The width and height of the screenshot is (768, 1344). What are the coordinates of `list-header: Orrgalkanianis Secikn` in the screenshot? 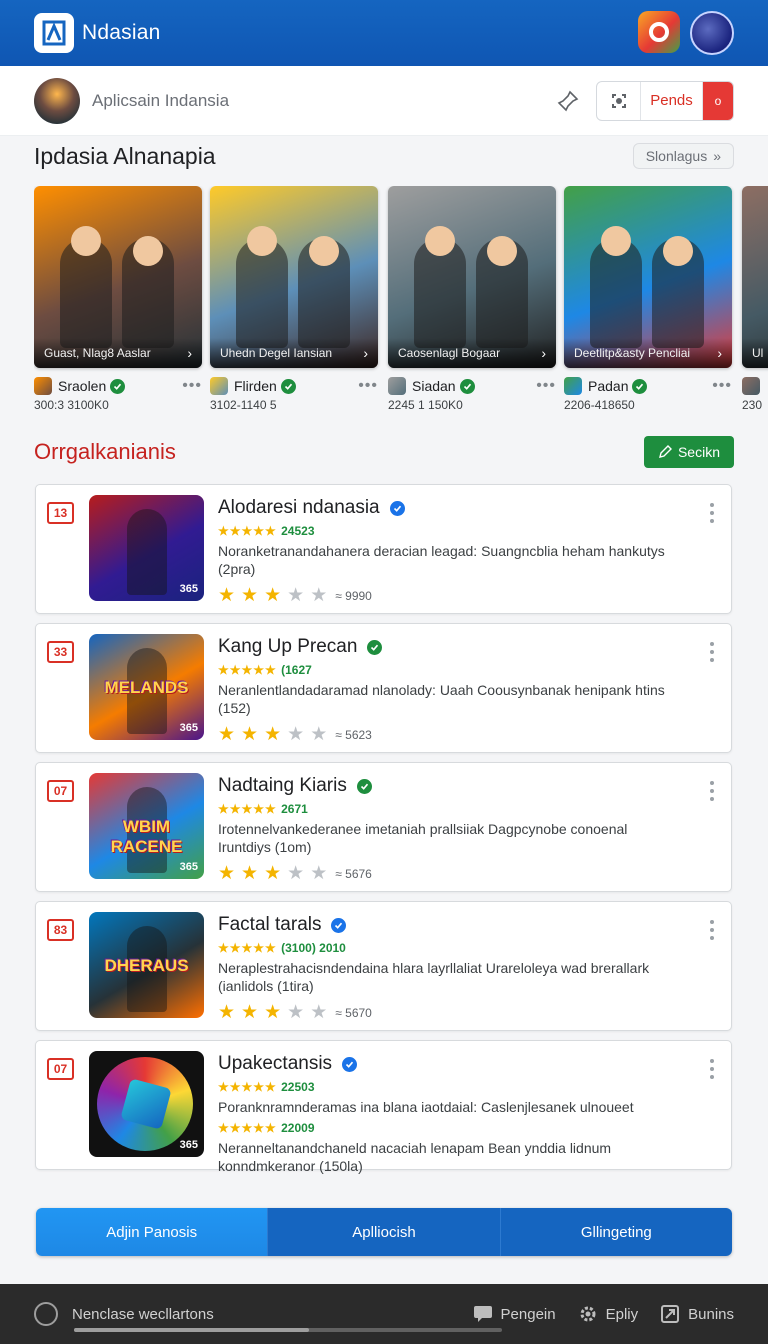 It's located at (384, 452).